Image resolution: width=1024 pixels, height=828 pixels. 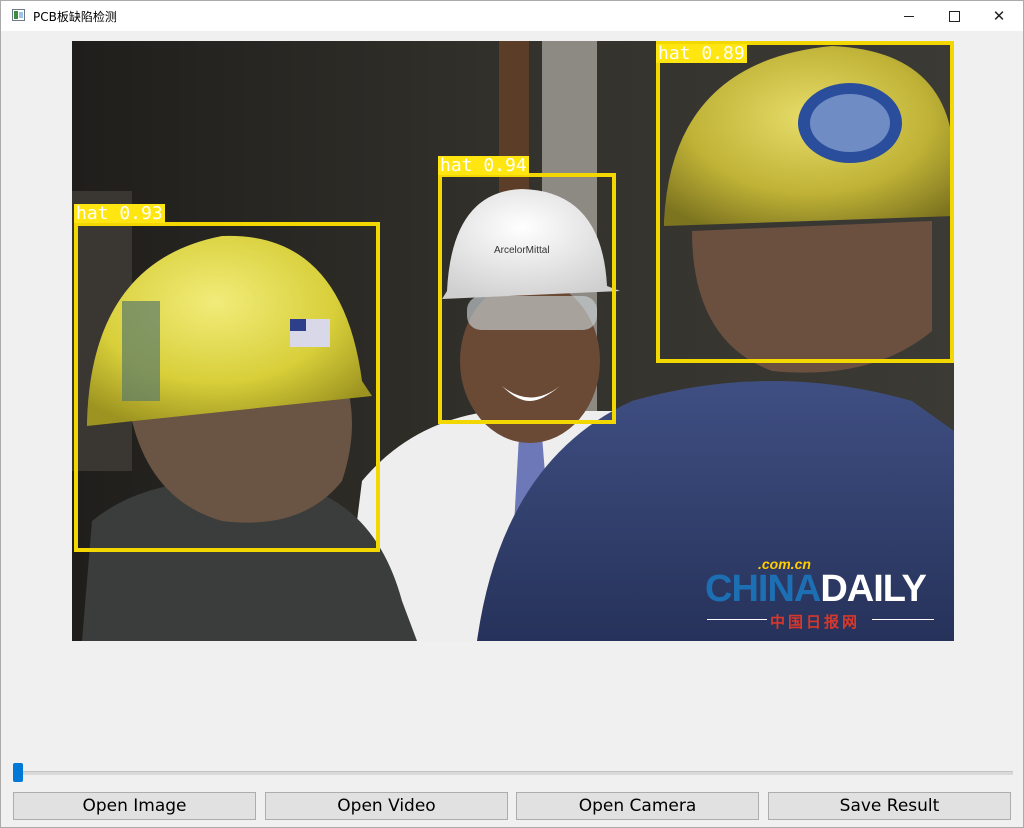 I want to click on video-progress-track, so click(x=513, y=773).